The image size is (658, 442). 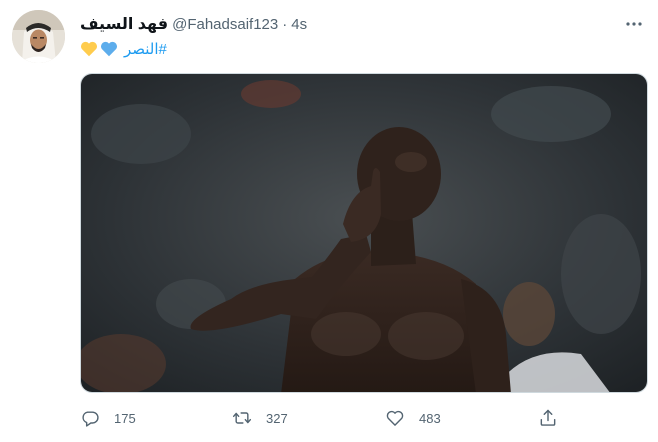 What do you see at coordinates (108, 418) in the screenshot?
I see `reply-button: 175` at bounding box center [108, 418].